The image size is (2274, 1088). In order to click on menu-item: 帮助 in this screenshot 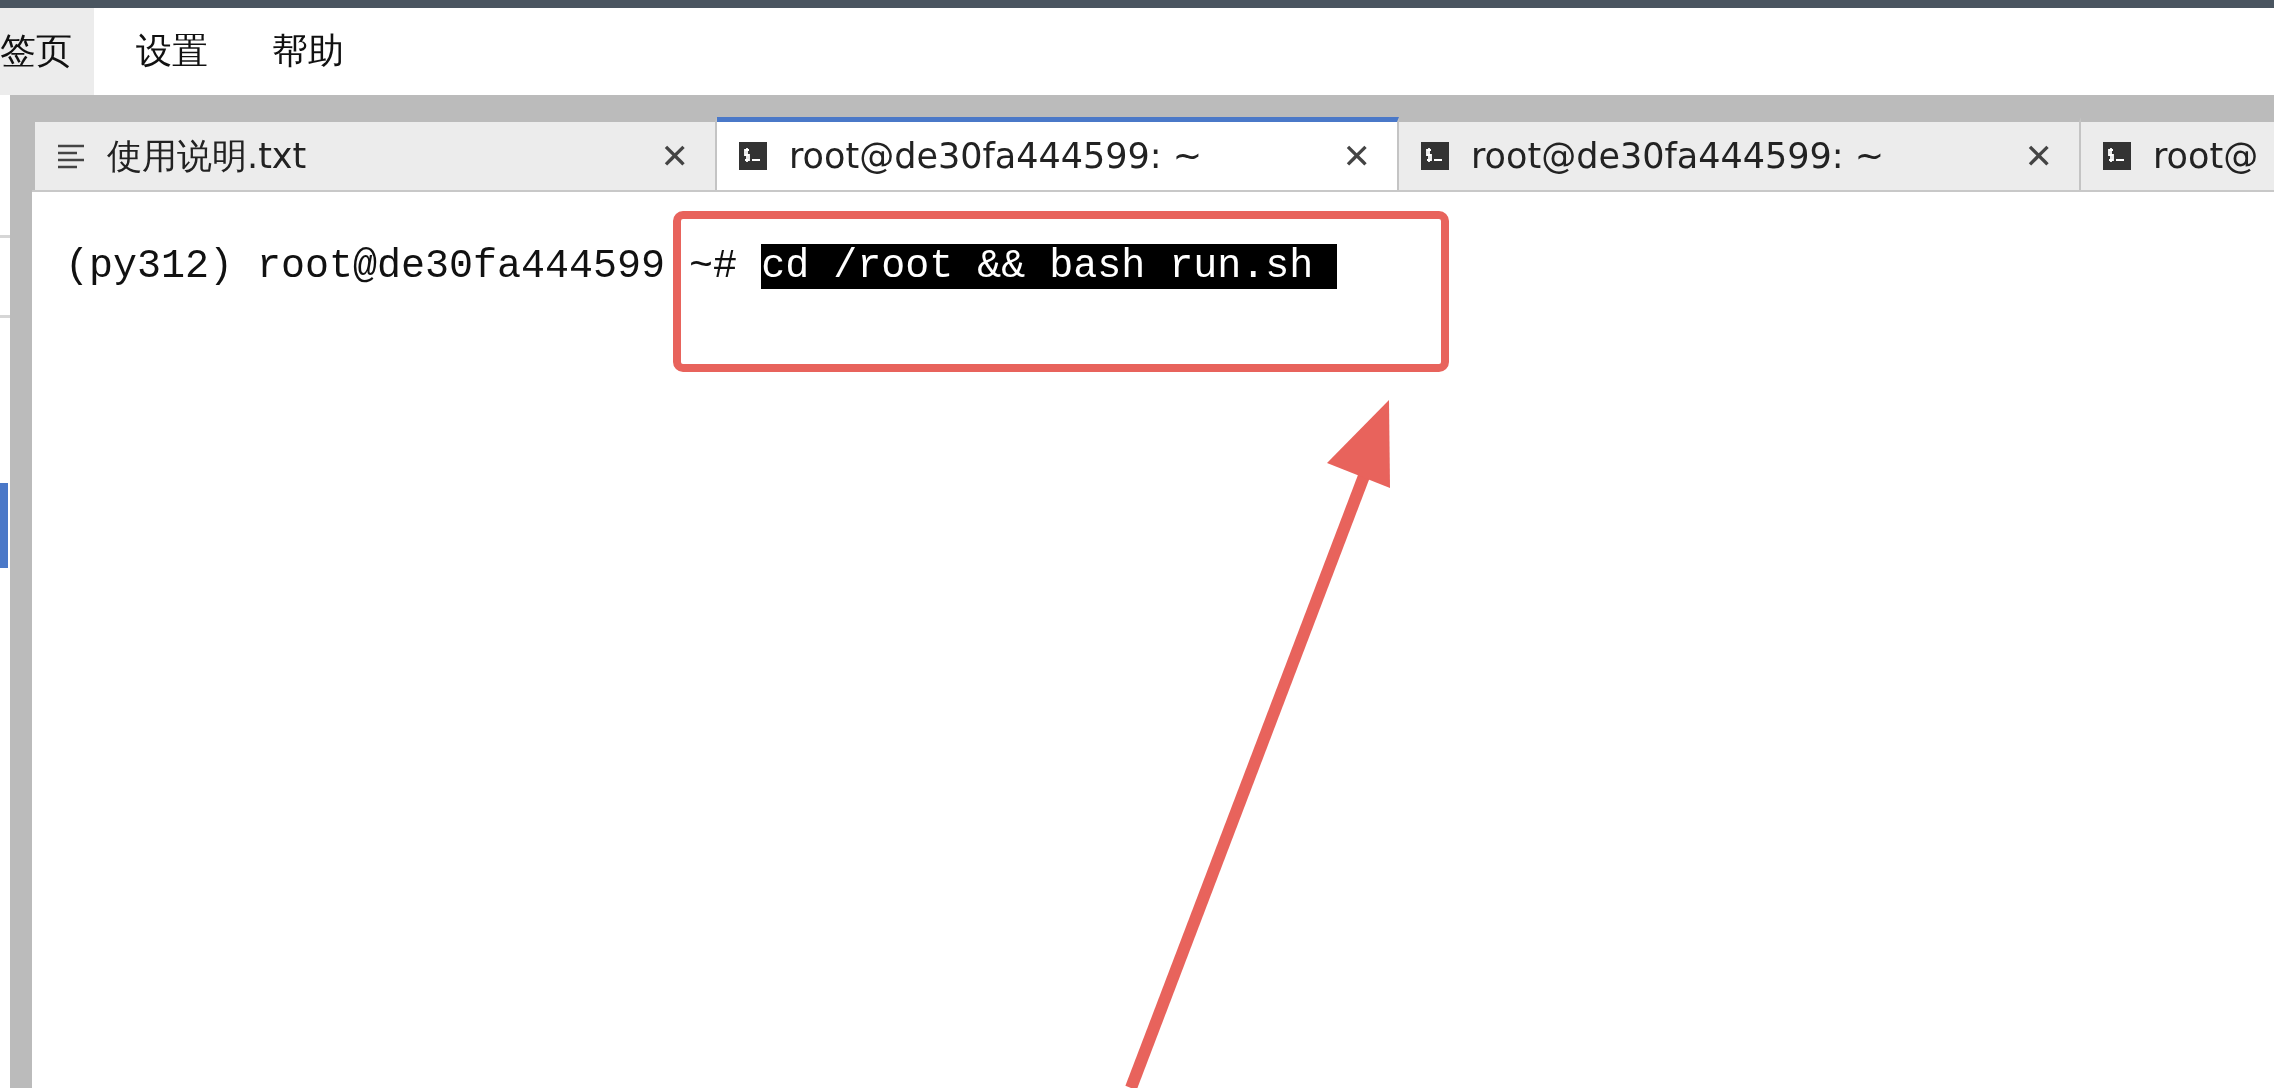, I will do `click(310, 51)`.